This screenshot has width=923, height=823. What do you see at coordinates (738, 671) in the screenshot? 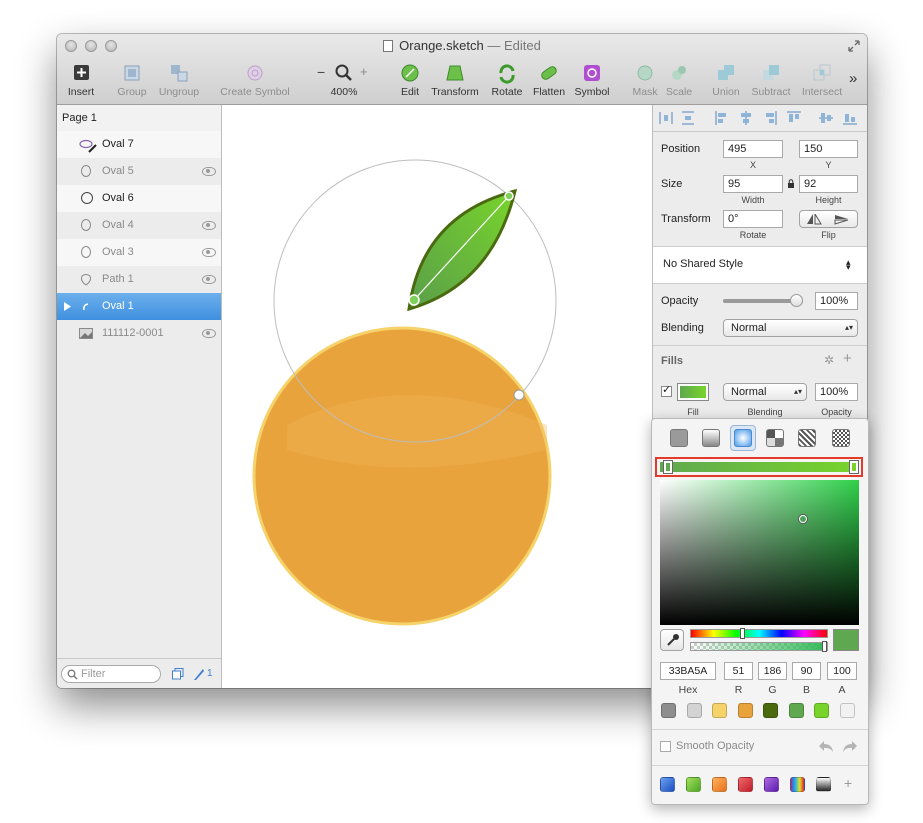
I see `red-field: 51` at bounding box center [738, 671].